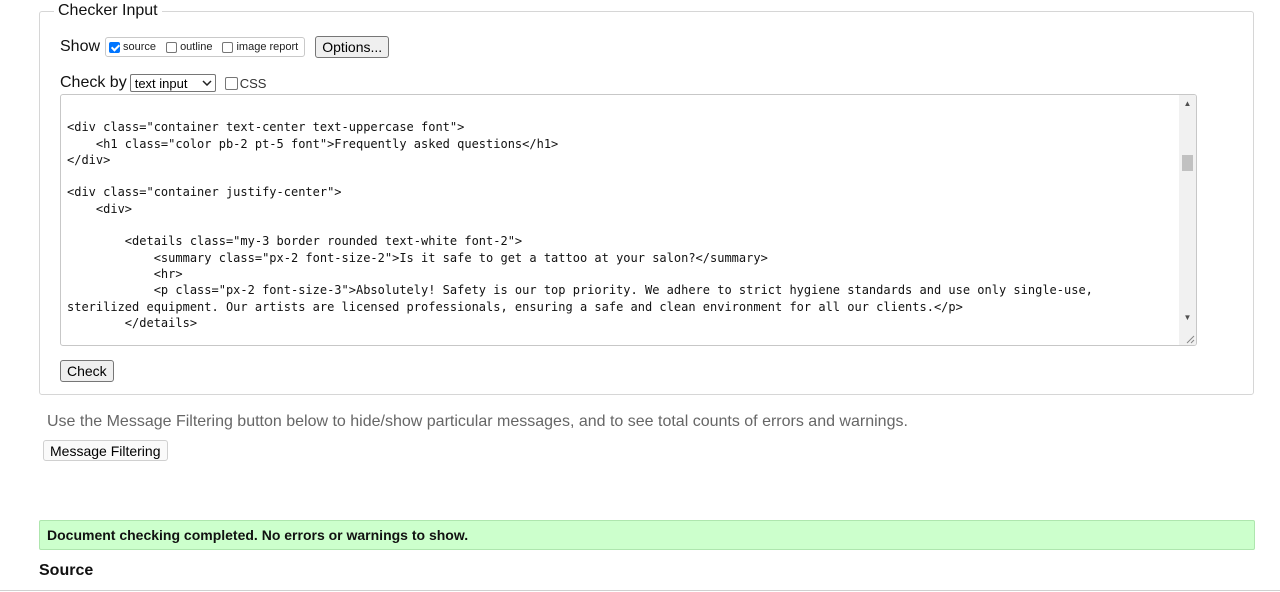  I want to click on resize-handle-icon, so click(1189, 338).